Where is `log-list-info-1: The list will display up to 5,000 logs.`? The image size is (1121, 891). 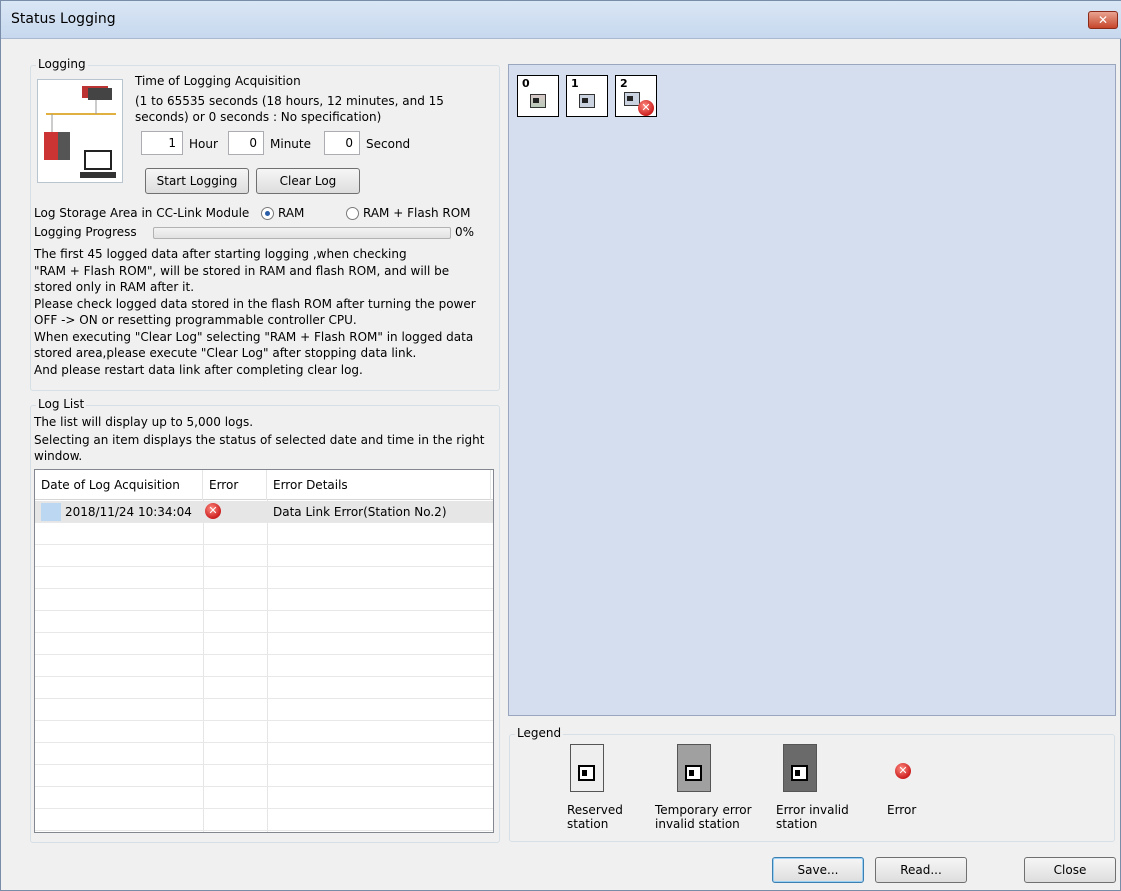 log-list-info-1: The list will display up to 5,000 logs. is located at coordinates (144, 422).